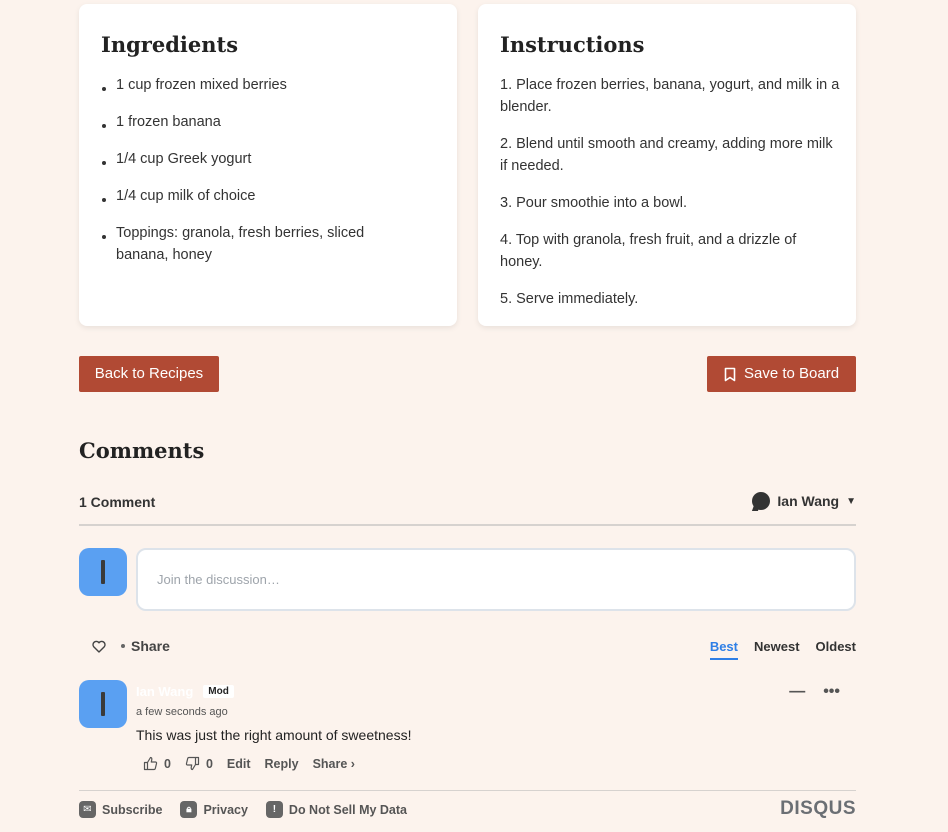 This screenshot has width=948, height=832. Describe the element at coordinates (282, 764) in the screenshot. I see `reply-button: Reply` at that location.